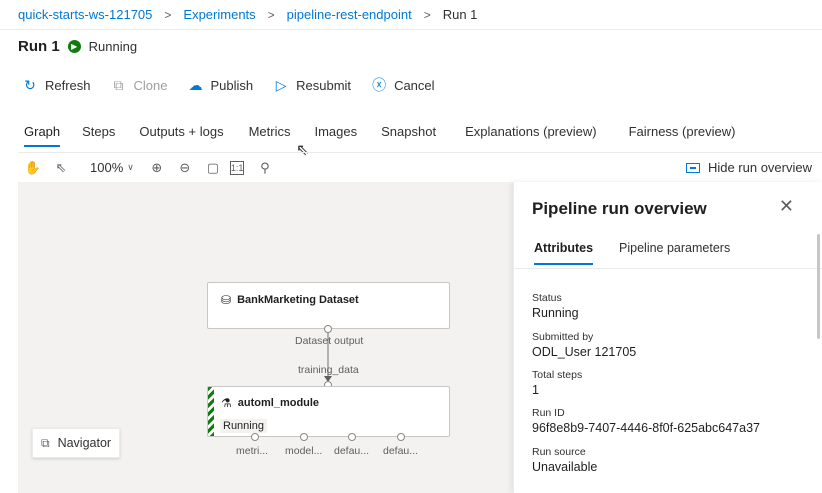  I want to click on title-row: Run 1 ▶ Running, so click(77, 46).